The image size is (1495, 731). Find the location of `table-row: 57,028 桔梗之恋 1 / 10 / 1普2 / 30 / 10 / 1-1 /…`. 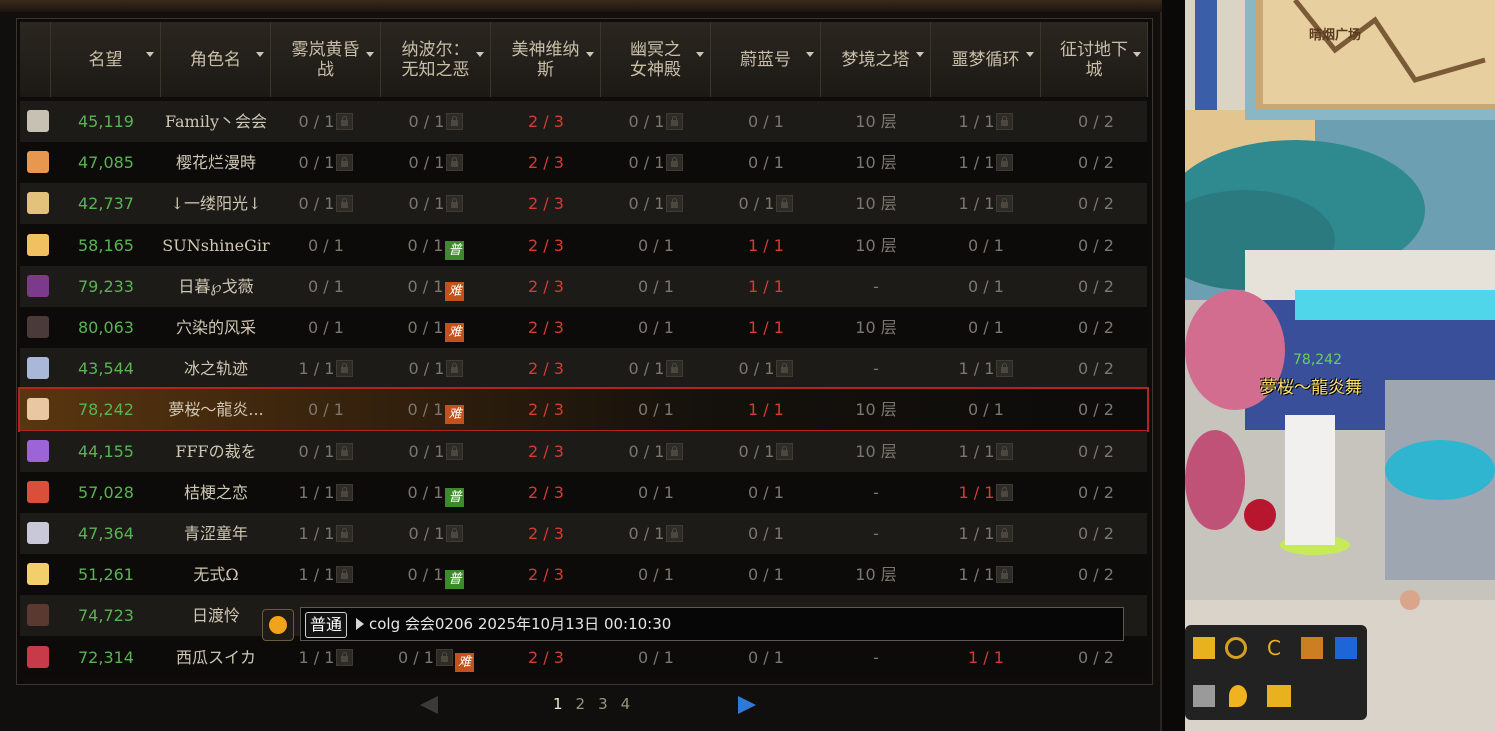

table-row: 57,028 桔梗之恋 1 / 10 / 1普2 / 30 / 10 / 1-1 /… is located at coordinates (583, 492).